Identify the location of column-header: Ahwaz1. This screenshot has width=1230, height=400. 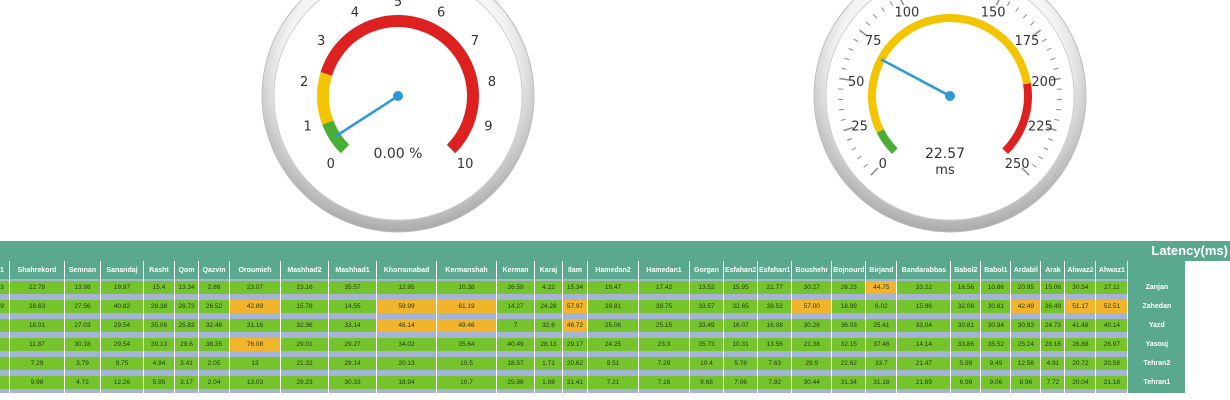
(1112, 270).